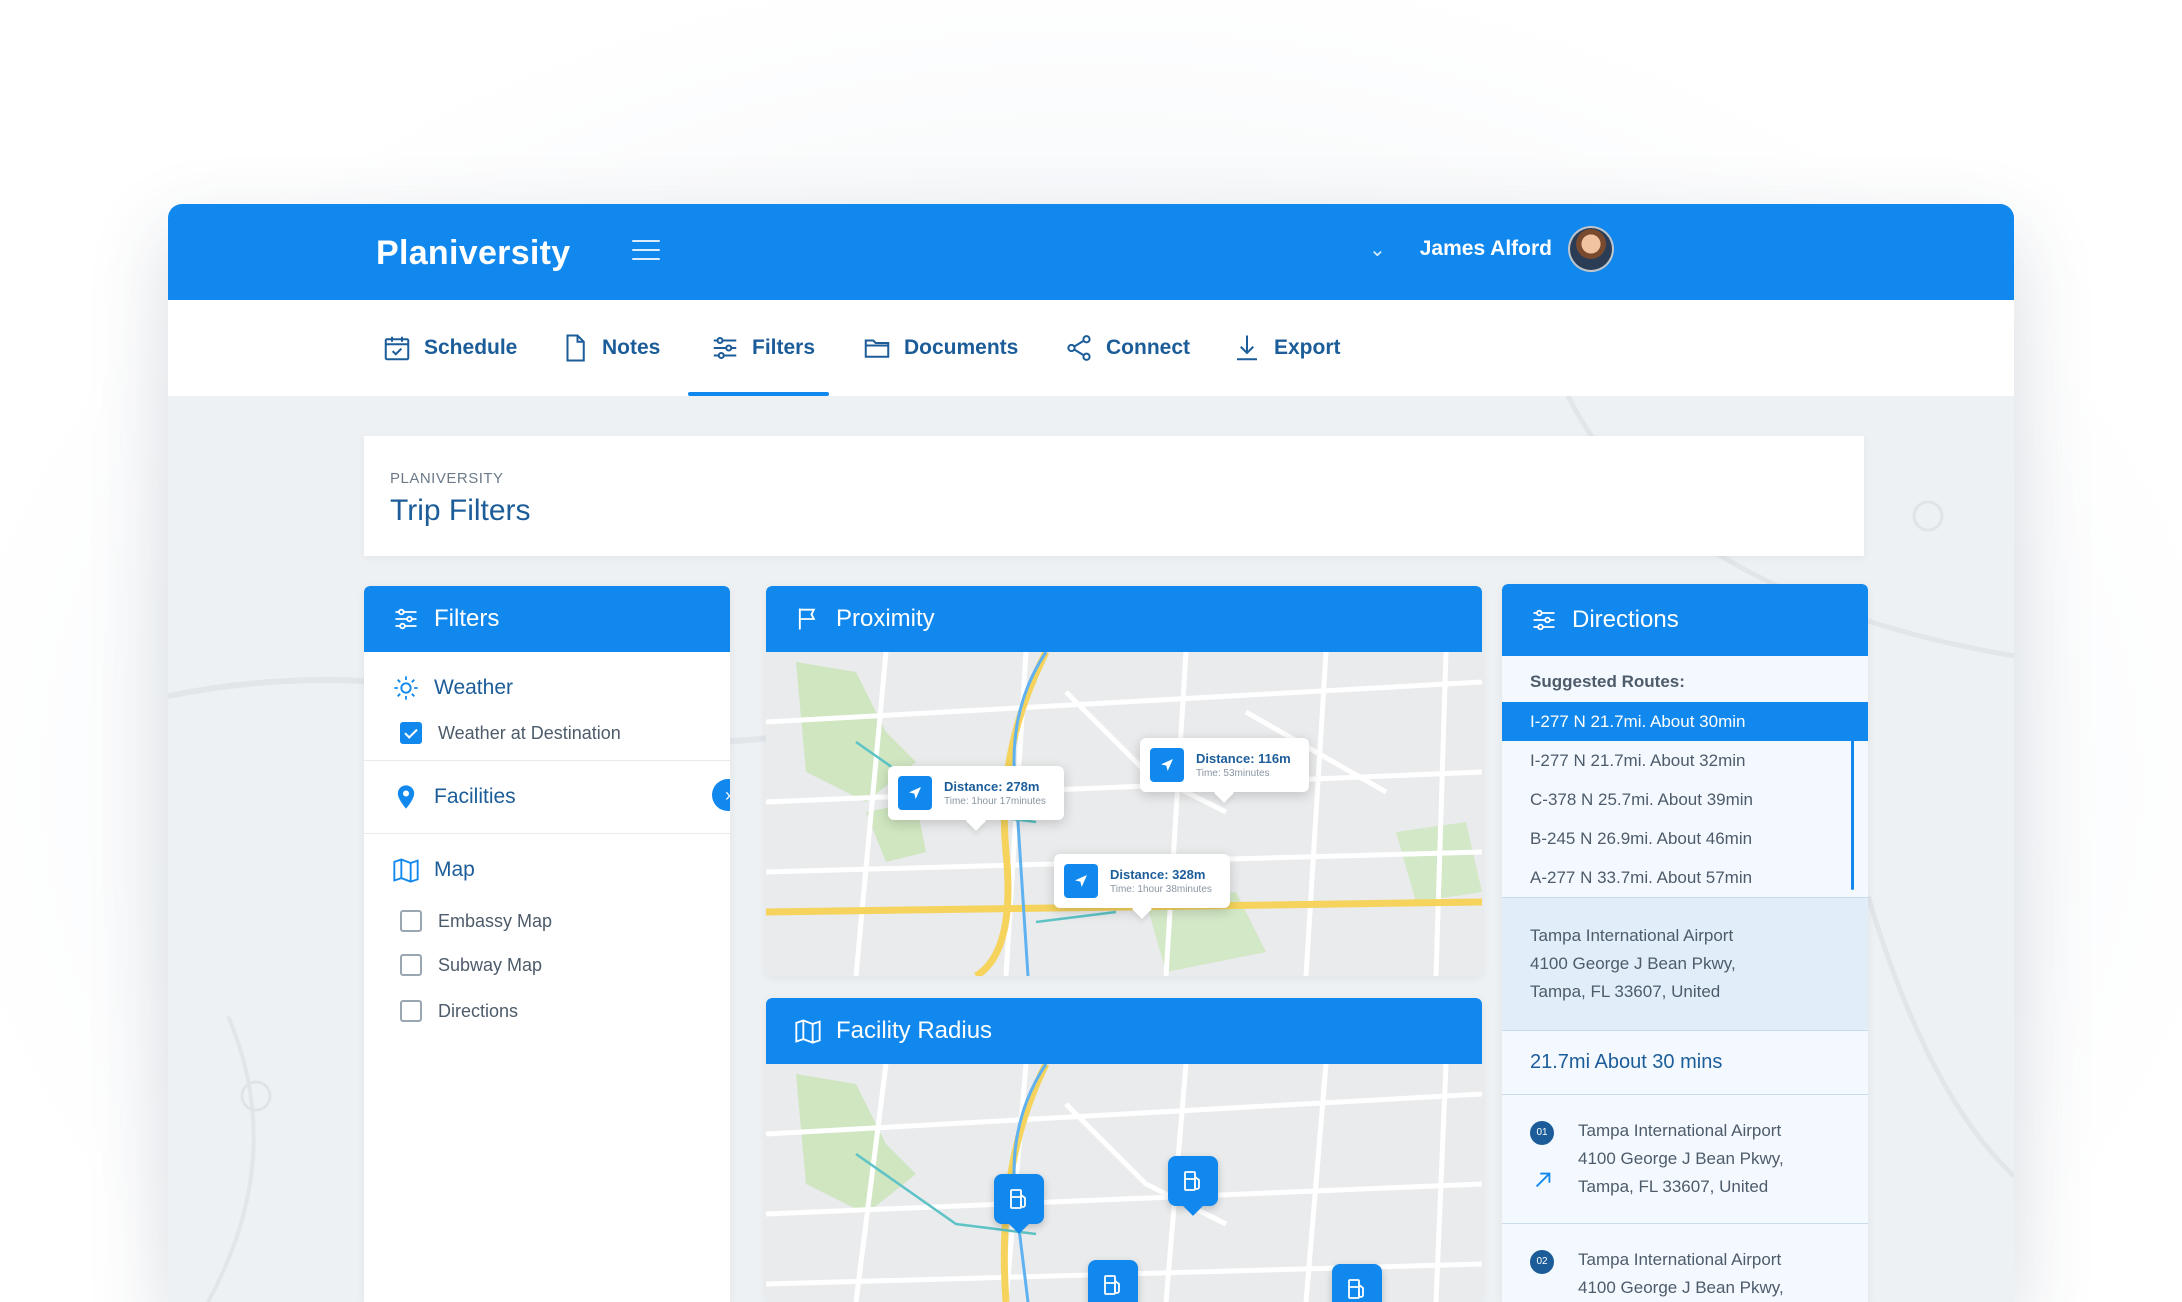 The width and height of the screenshot is (2182, 1302). Describe the element at coordinates (1158, 874) in the screenshot. I see `marker-distance: Distance: 328m` at that location.